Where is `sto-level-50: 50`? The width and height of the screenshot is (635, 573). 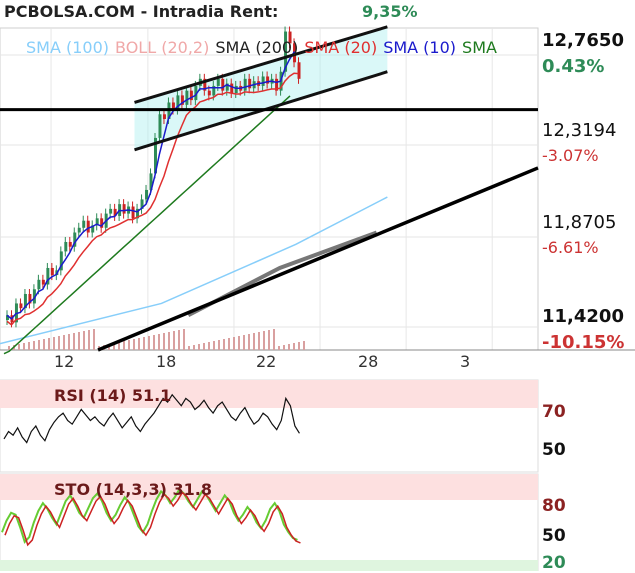 sto-level-50: 50 is located at coordinates (554, 536).